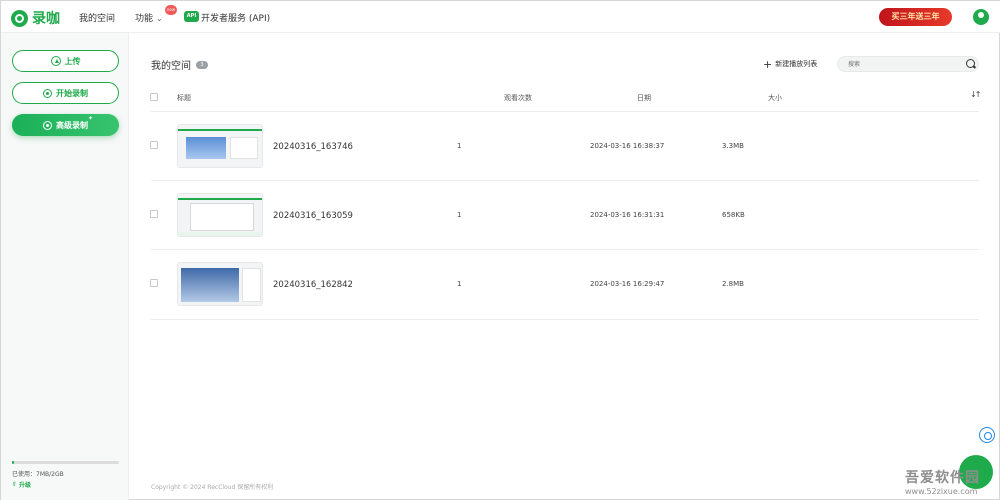 The height and width of the screenshot is (500, 1000). Describe the element at coordinates (235, 17) in the screenshot. I see `nav-developer-api: 开发者服务 (API)` at that location.